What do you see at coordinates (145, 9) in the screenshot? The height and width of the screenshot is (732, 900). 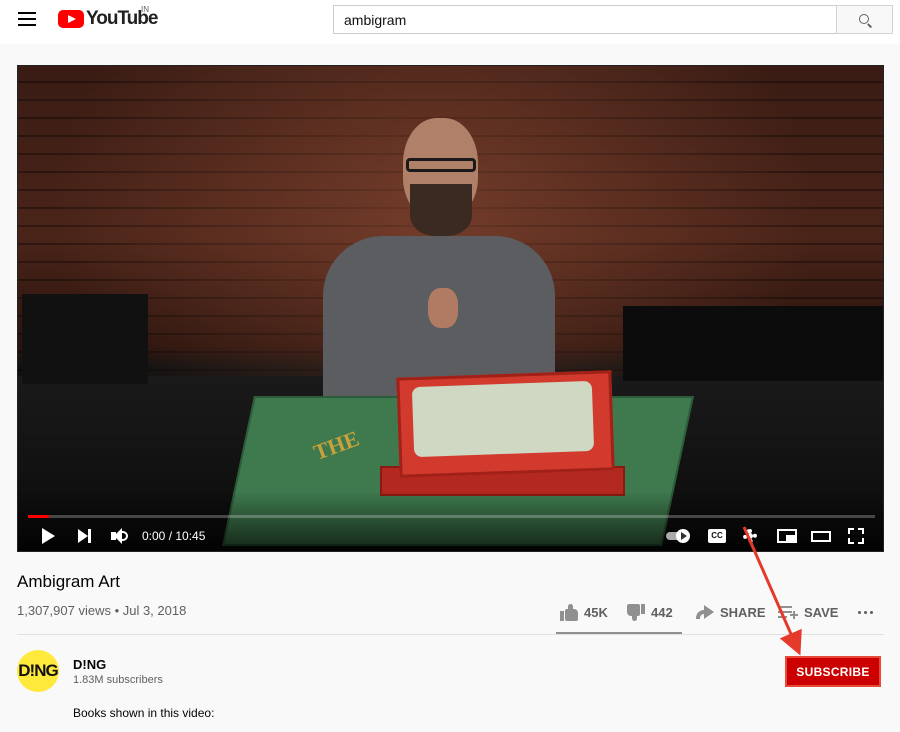 I see `country-code: IN` at bounding box center [145, 9].